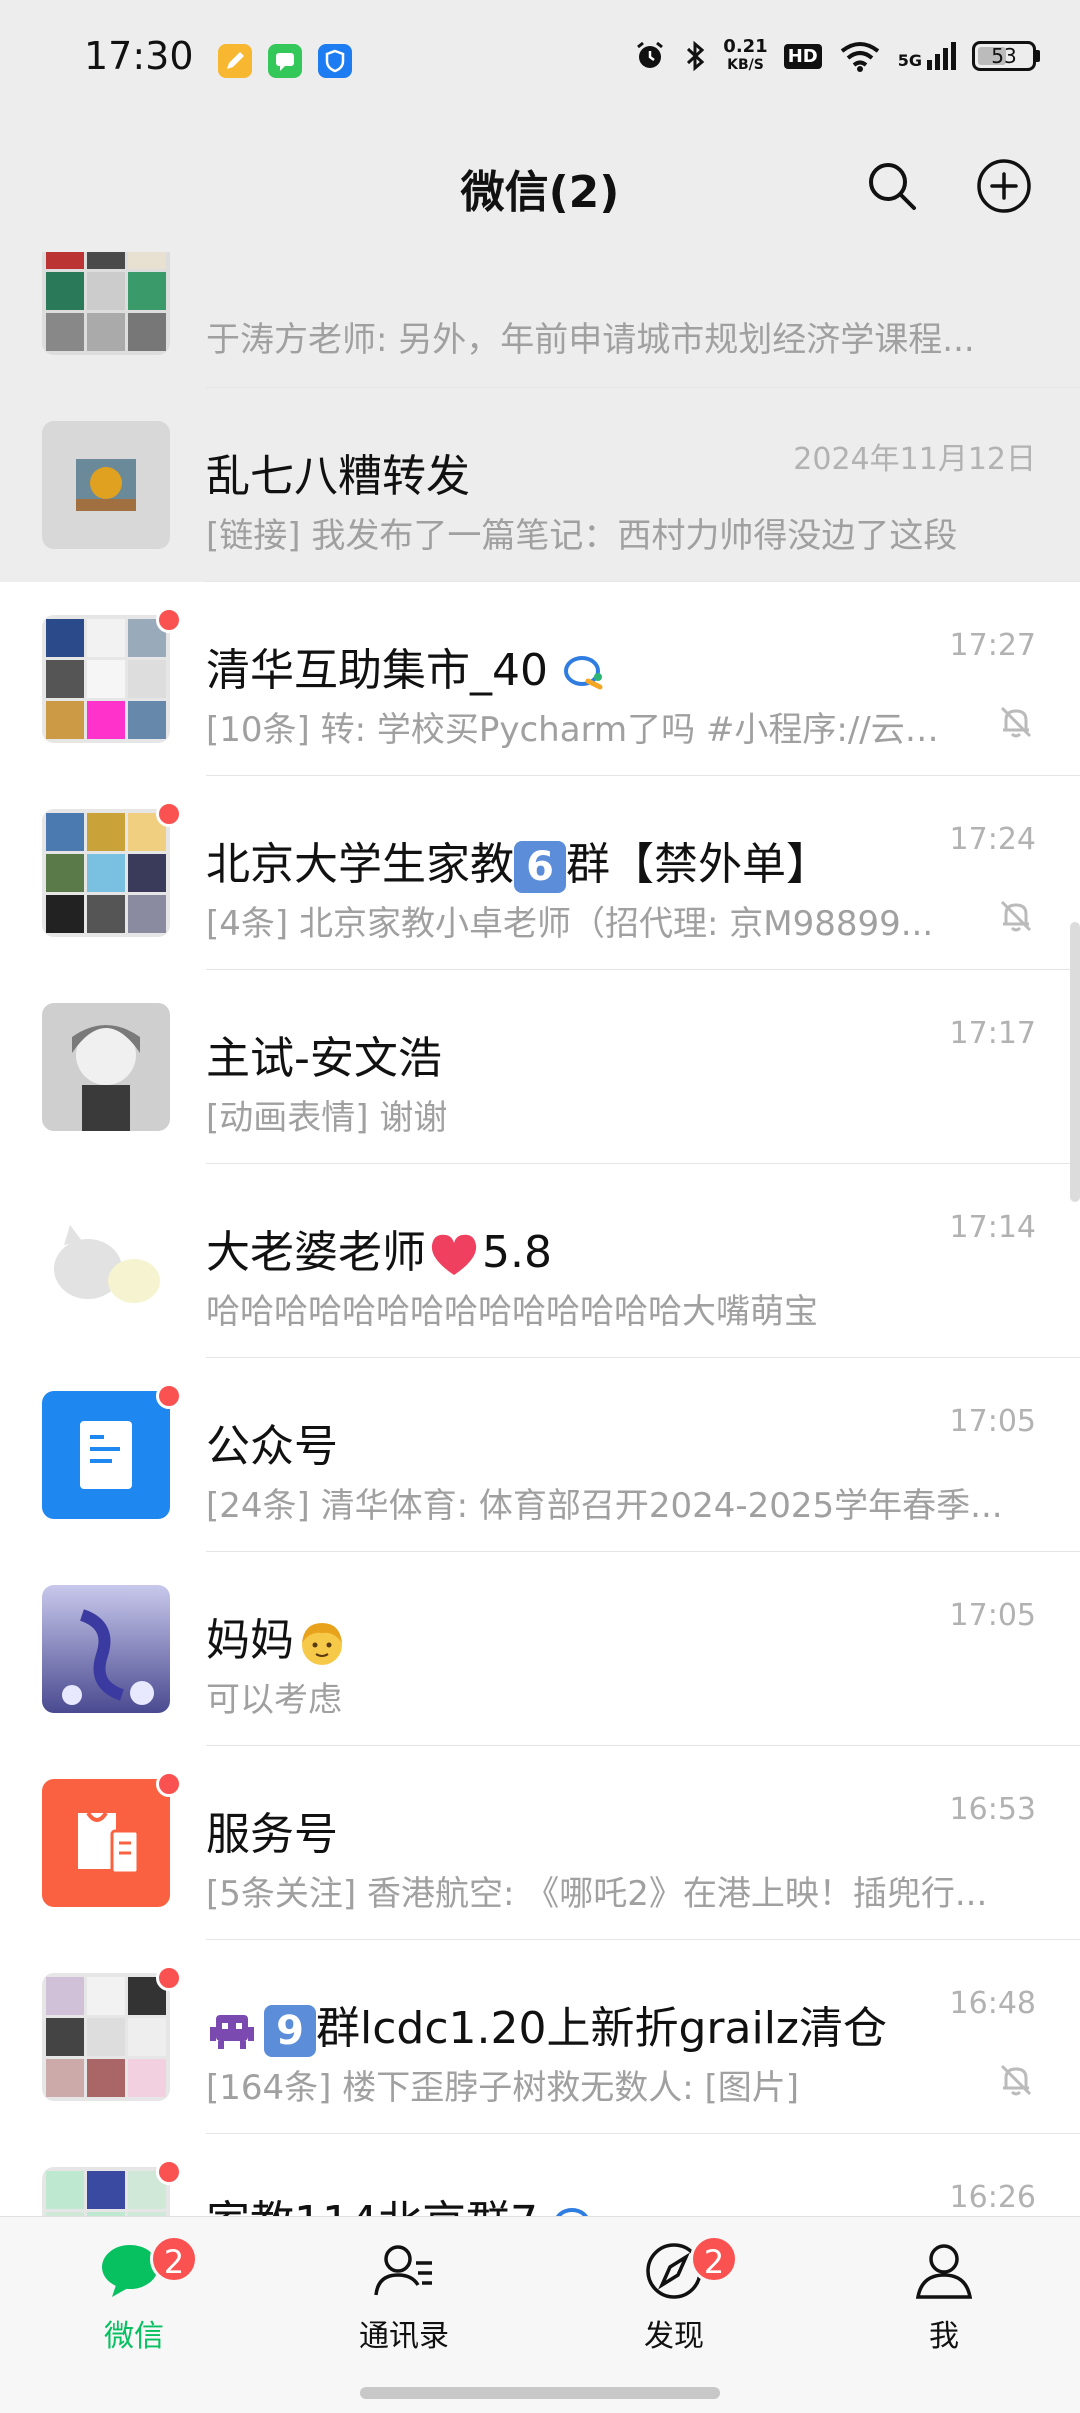 The width and height of the screenshot is (1080, 2413). I want to click on chat-time: 17:24, so click(992, 839).